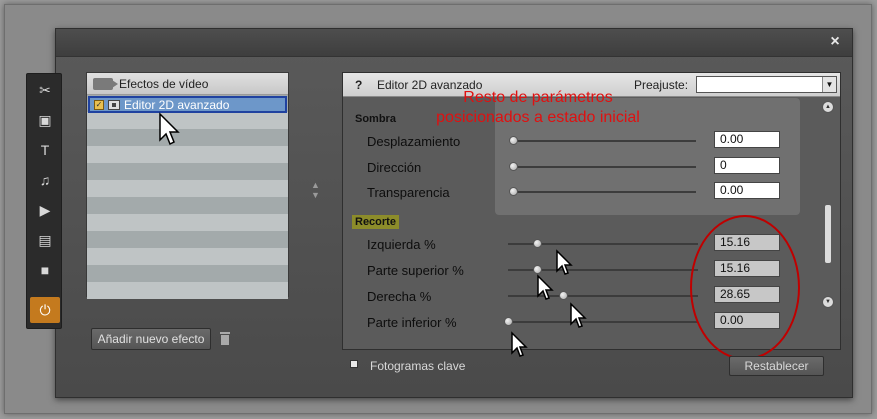 Image resolution: width=877 pixels, height=419 pixels. Describe the element at coordinates (828, 302) in the screenshot. I see `scroll-down-icon: ▼` at that location.